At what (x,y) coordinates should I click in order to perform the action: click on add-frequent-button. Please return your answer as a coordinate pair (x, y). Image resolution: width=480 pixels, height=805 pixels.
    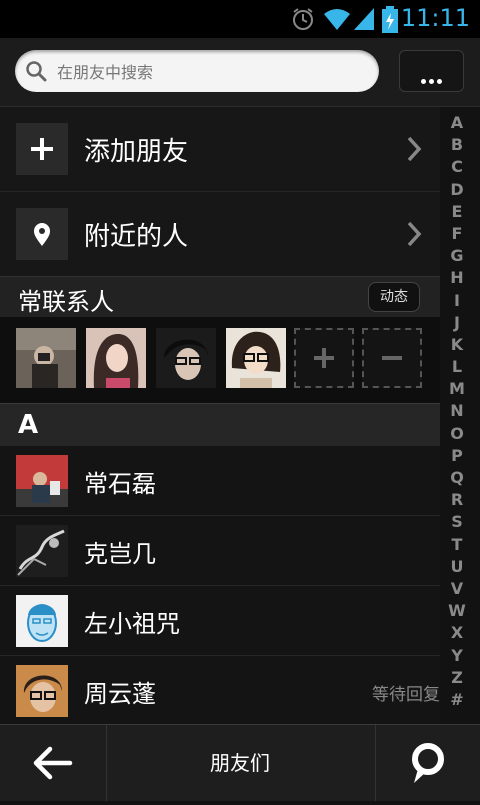
    Looking at the image, I should click on (324, 358).